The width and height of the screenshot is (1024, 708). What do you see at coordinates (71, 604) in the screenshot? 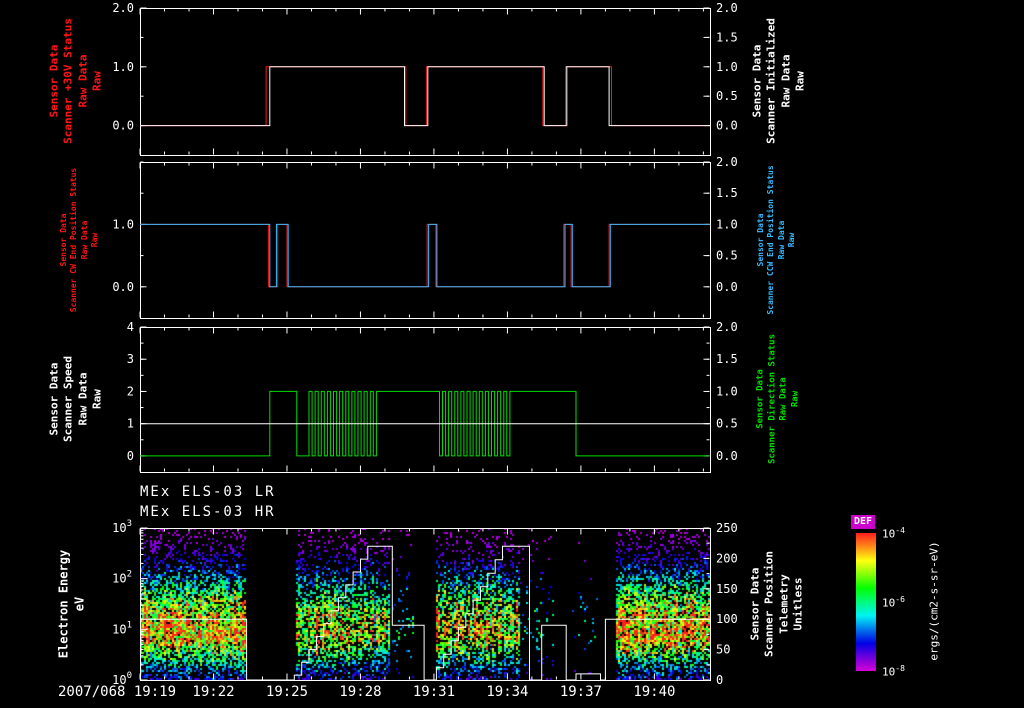
I see `panel4-left-label: Electron Energy eV` at bounding box center [71, 604].